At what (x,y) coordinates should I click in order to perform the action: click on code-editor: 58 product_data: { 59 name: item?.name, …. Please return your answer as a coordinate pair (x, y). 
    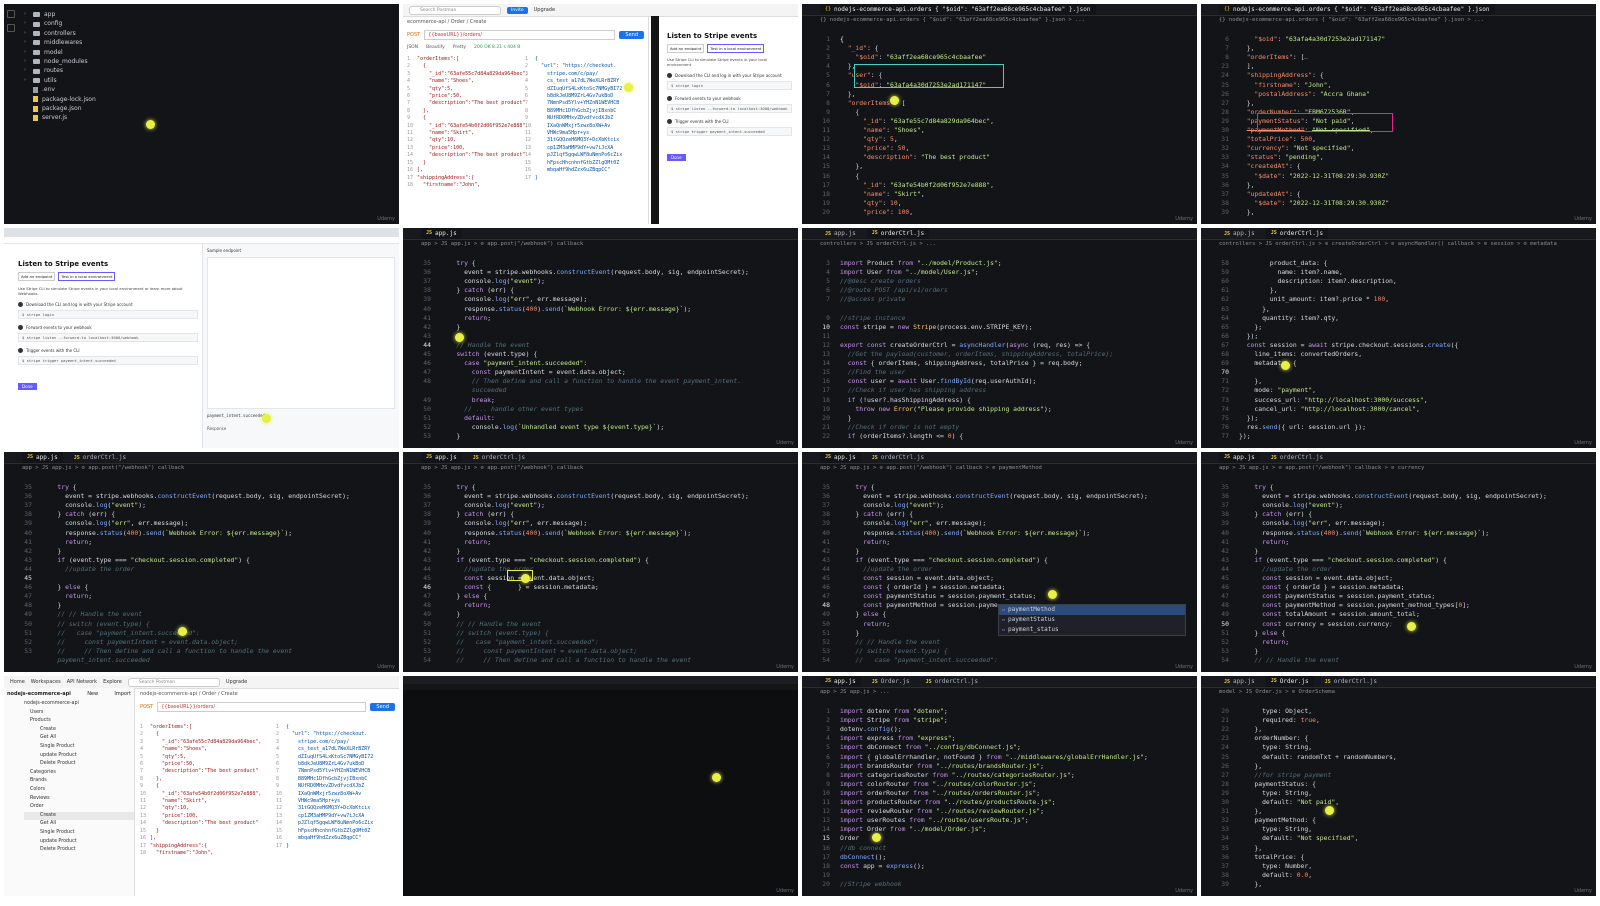
    Looking at the image, I should click on (1398, 345).